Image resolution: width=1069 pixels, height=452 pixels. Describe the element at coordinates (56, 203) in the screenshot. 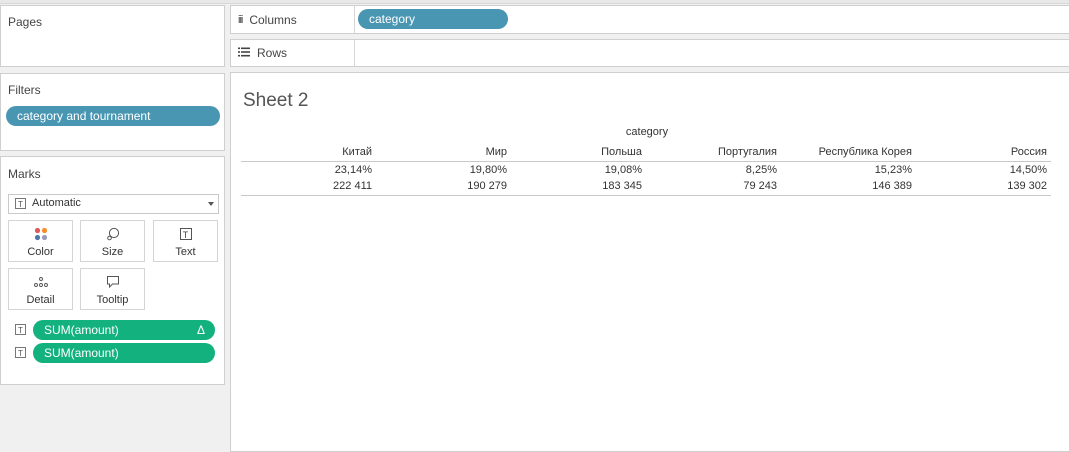

I see `mark-type-value: Automatic` at that location.